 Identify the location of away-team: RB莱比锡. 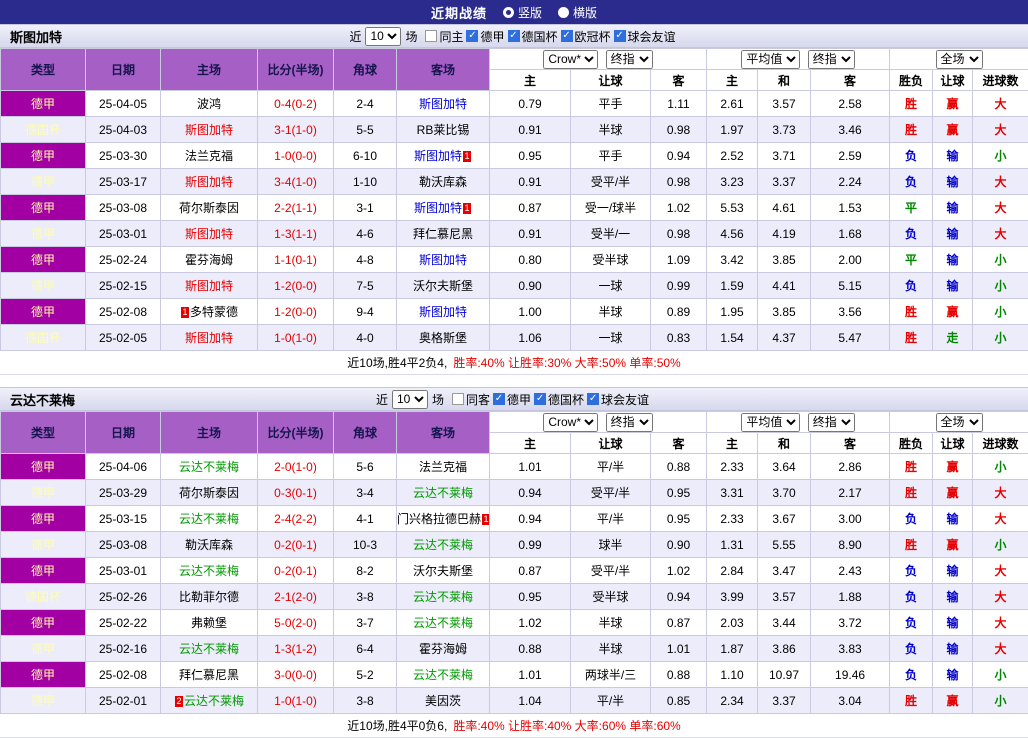
(443, 130).